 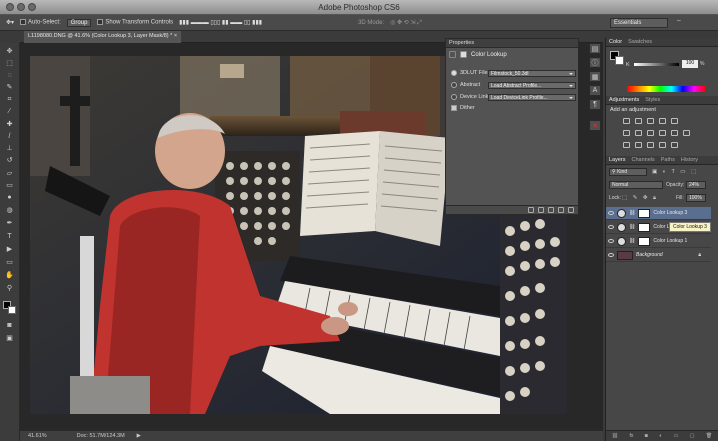 What do you see at coordinates (532, 73) in the screenshot?
I see `3dlut-file-select: Filmstock_50.3dl` at bounding box center [532, 73].